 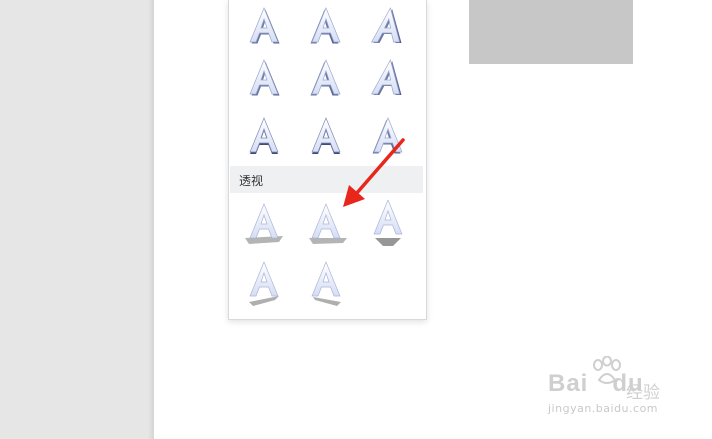 What do you see at coordinates (551, 32) in the screenshot?
I see `selected-shape` at bounding box center [551, 32].